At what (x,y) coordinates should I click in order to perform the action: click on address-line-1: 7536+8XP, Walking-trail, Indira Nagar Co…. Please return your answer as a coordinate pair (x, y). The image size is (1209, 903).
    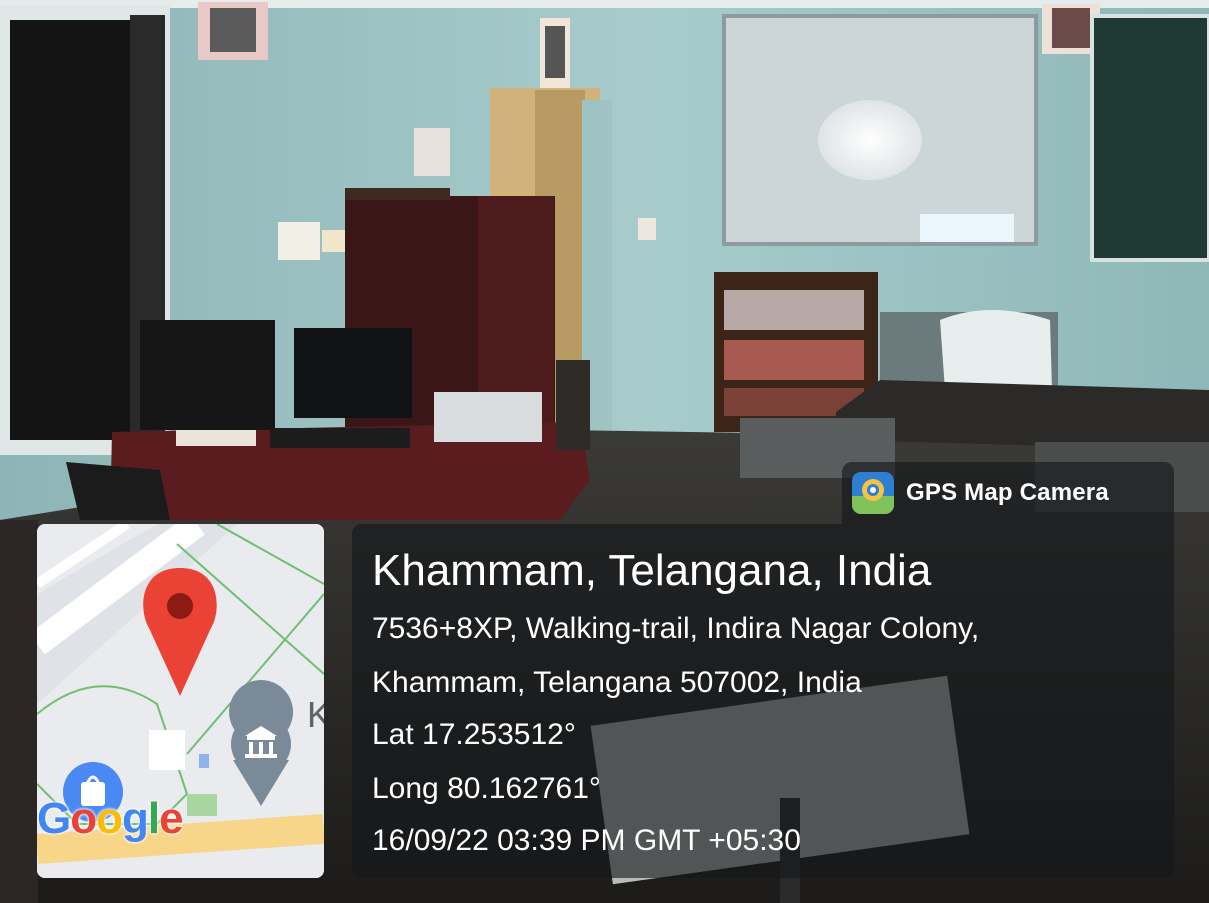
    Looking at the image, I should click on (676, 628).